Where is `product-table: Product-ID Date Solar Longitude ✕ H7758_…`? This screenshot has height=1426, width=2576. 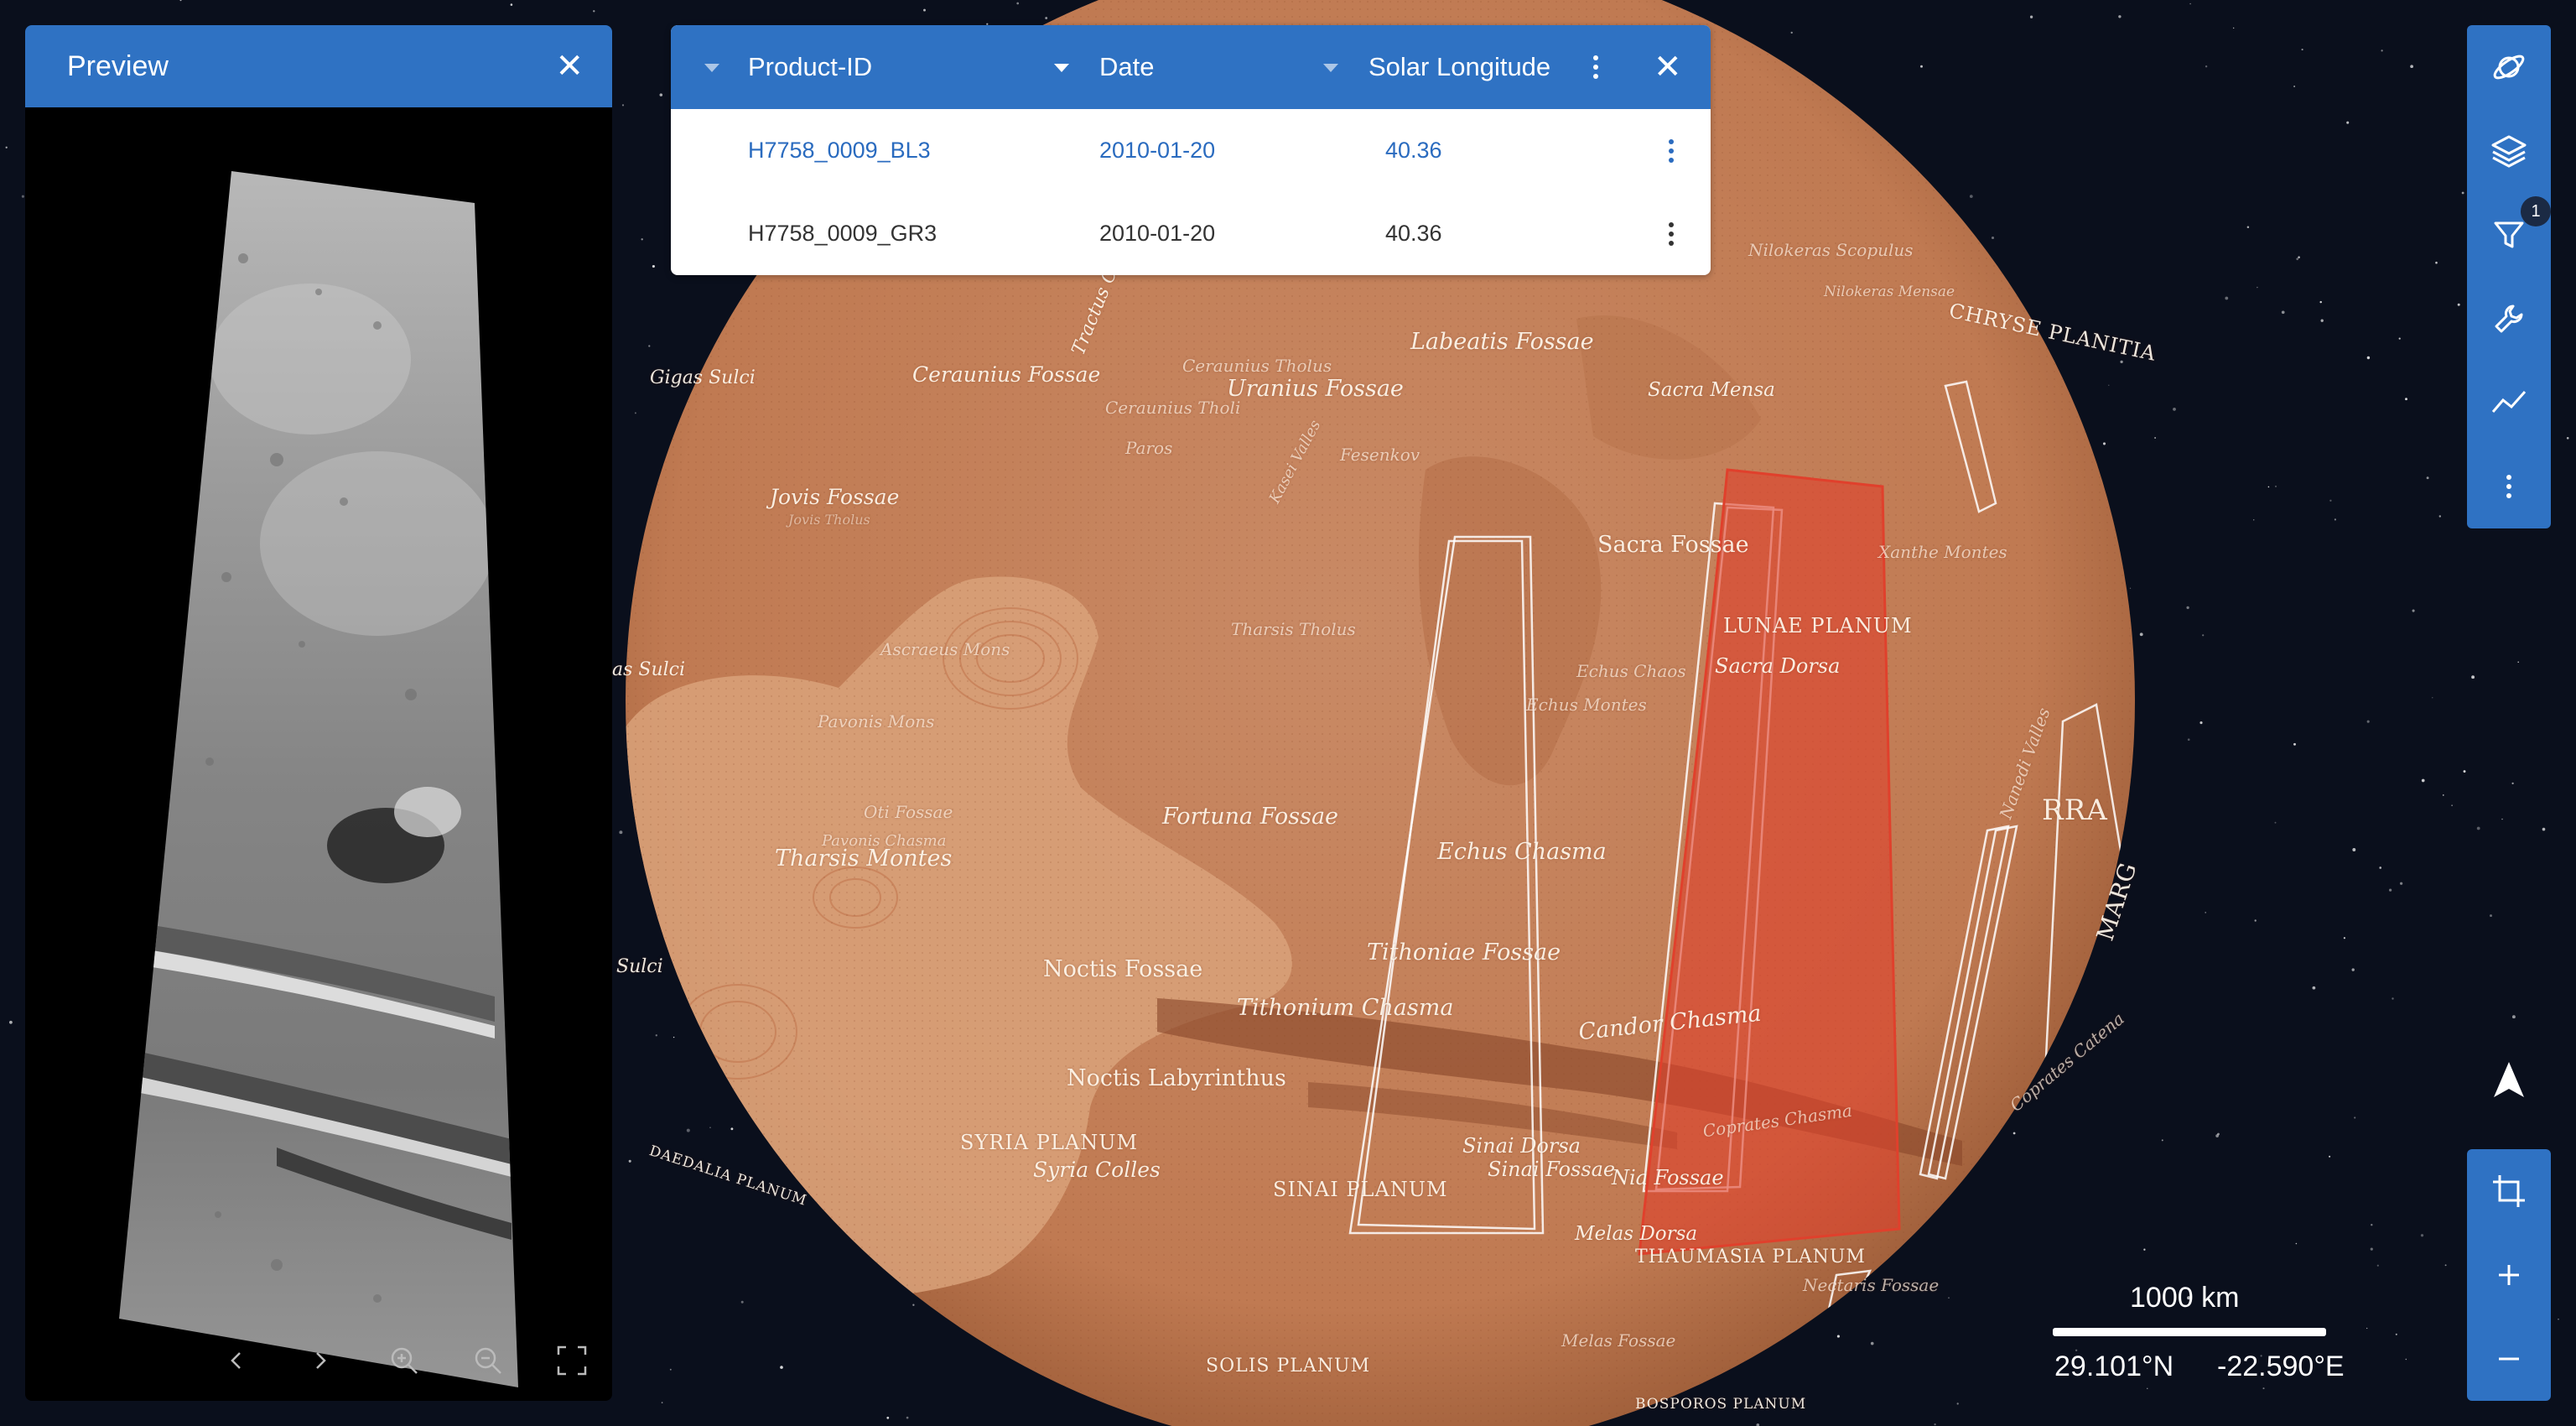
product-table: Product-ID Date Solar Longitude ✕ H7758_… is located at coordinates (1191, 150).